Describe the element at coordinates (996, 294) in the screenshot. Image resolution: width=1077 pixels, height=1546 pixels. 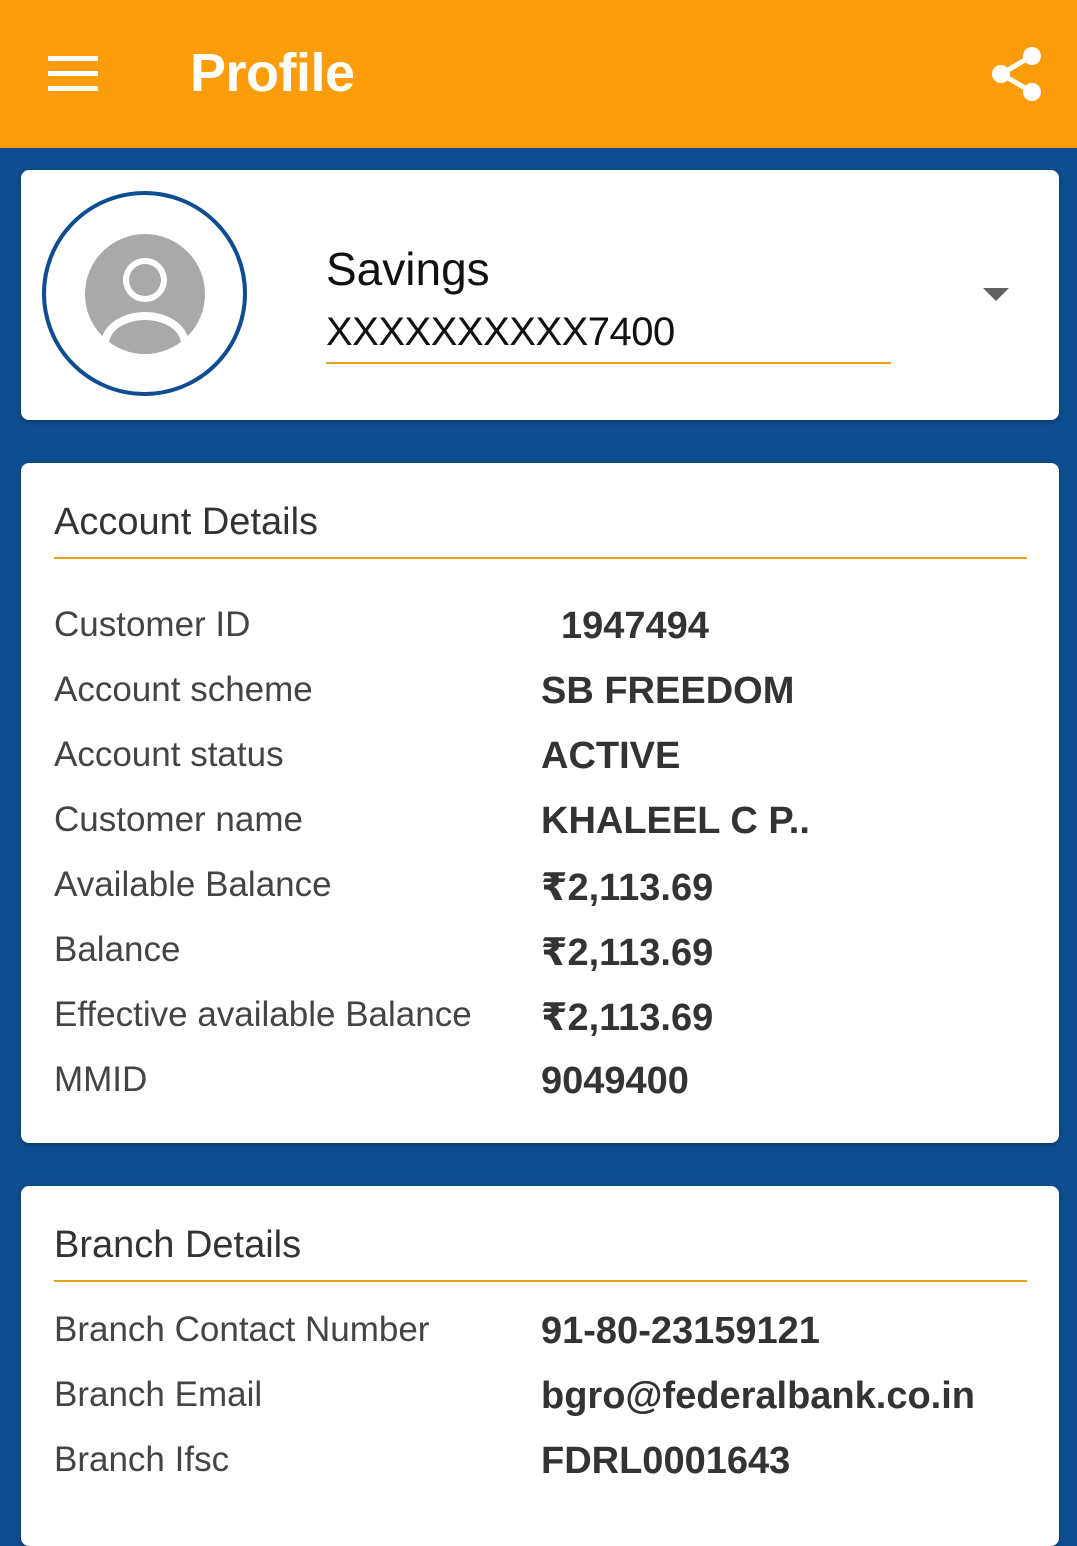
I see `dropdown-arrow-icon` at that location.